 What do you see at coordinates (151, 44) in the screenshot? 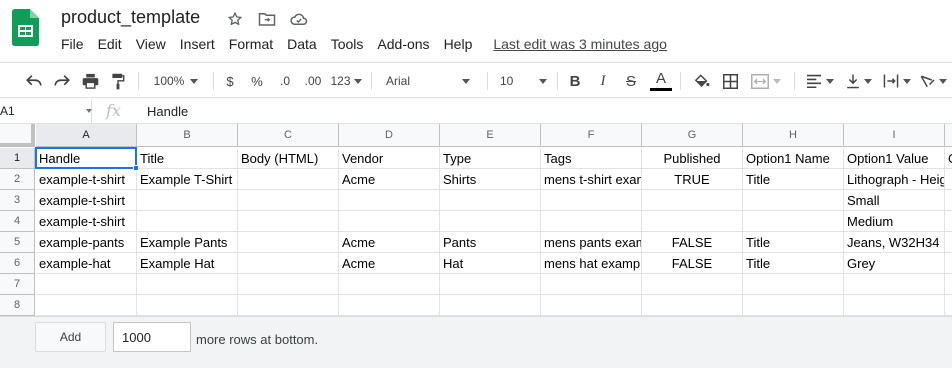
I see `menu-view: View` at bounding box center [151, 44].